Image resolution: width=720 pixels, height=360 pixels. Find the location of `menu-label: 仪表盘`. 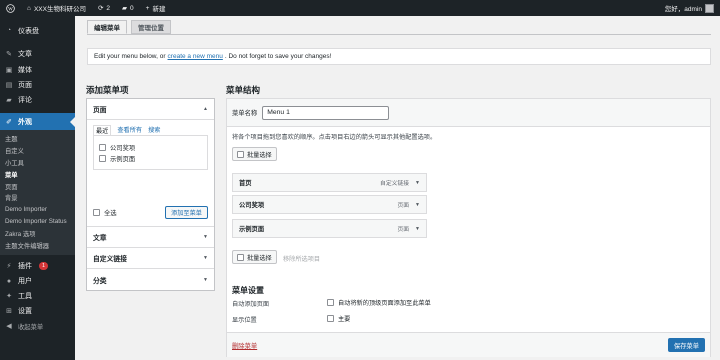

menu-label: 仪表盘 is located at coordinates (28, 31).